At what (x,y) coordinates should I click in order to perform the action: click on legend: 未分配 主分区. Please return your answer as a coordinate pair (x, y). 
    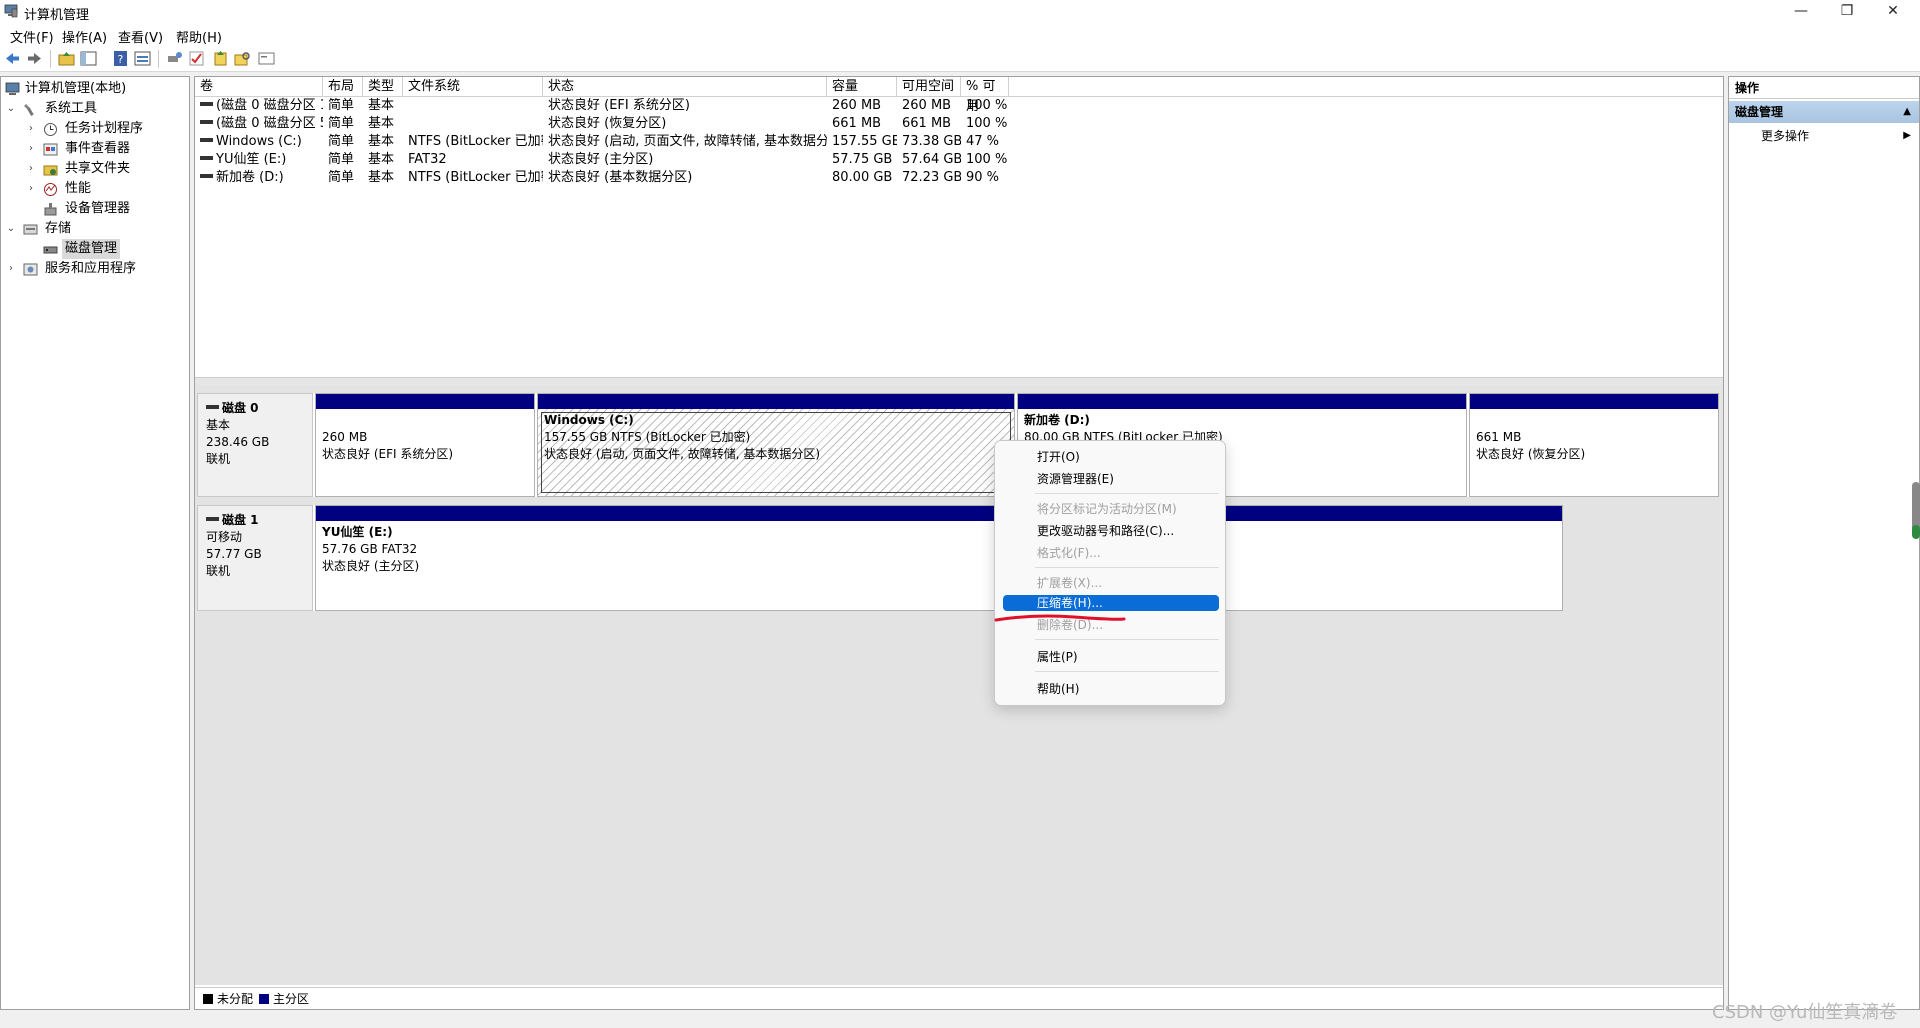
    Looking at the image, I should click on (959, 998).